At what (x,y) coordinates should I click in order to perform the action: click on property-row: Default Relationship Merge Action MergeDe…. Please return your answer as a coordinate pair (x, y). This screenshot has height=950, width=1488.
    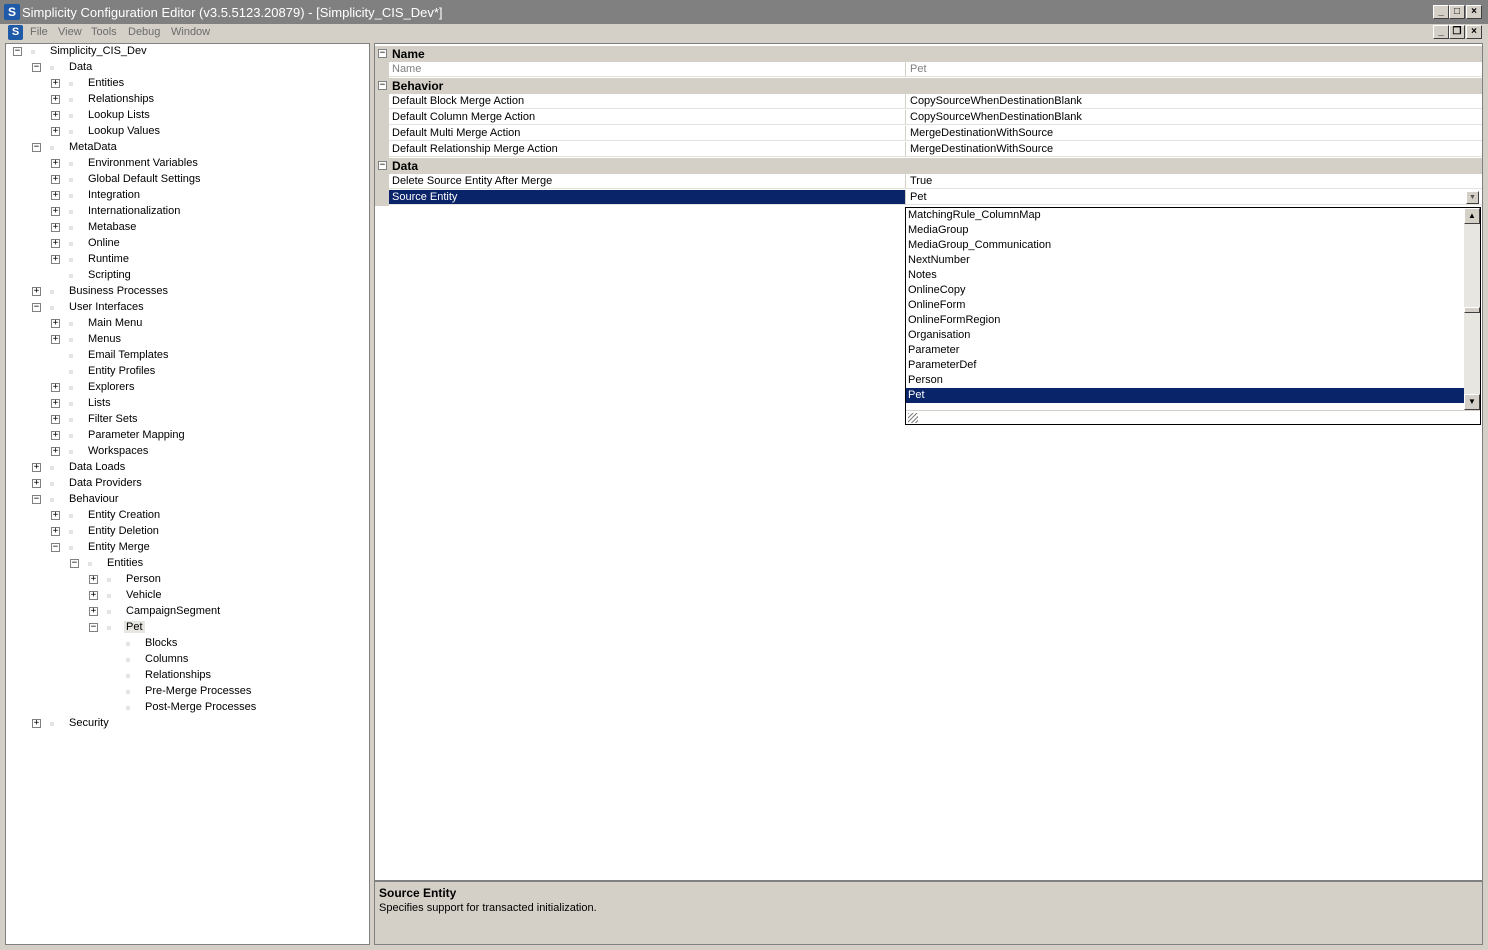
    Looking at the image, I should click on (928, 150).